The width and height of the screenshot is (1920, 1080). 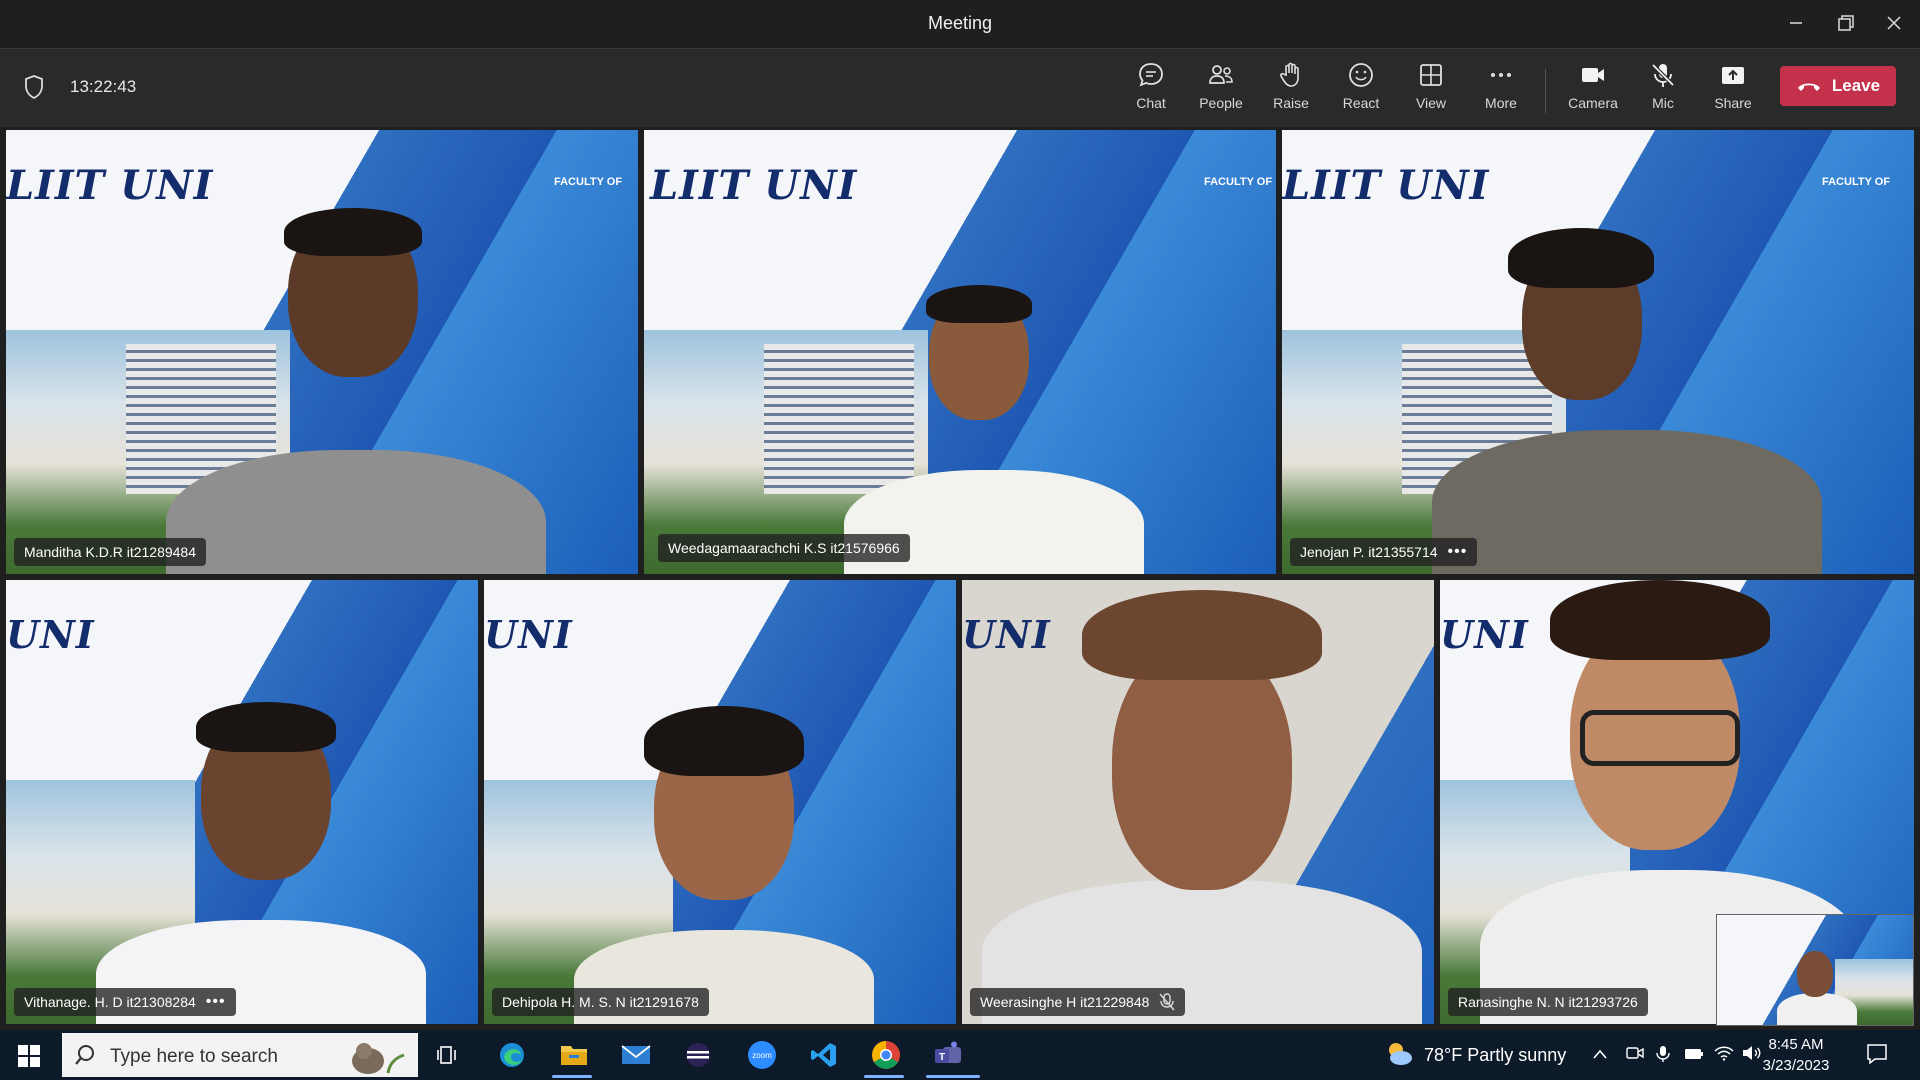 What do you see at coordinates (194, 1056) in the screenshot?
I see `search-placeholder: Type here to search` at bounding box center [194, 1056].